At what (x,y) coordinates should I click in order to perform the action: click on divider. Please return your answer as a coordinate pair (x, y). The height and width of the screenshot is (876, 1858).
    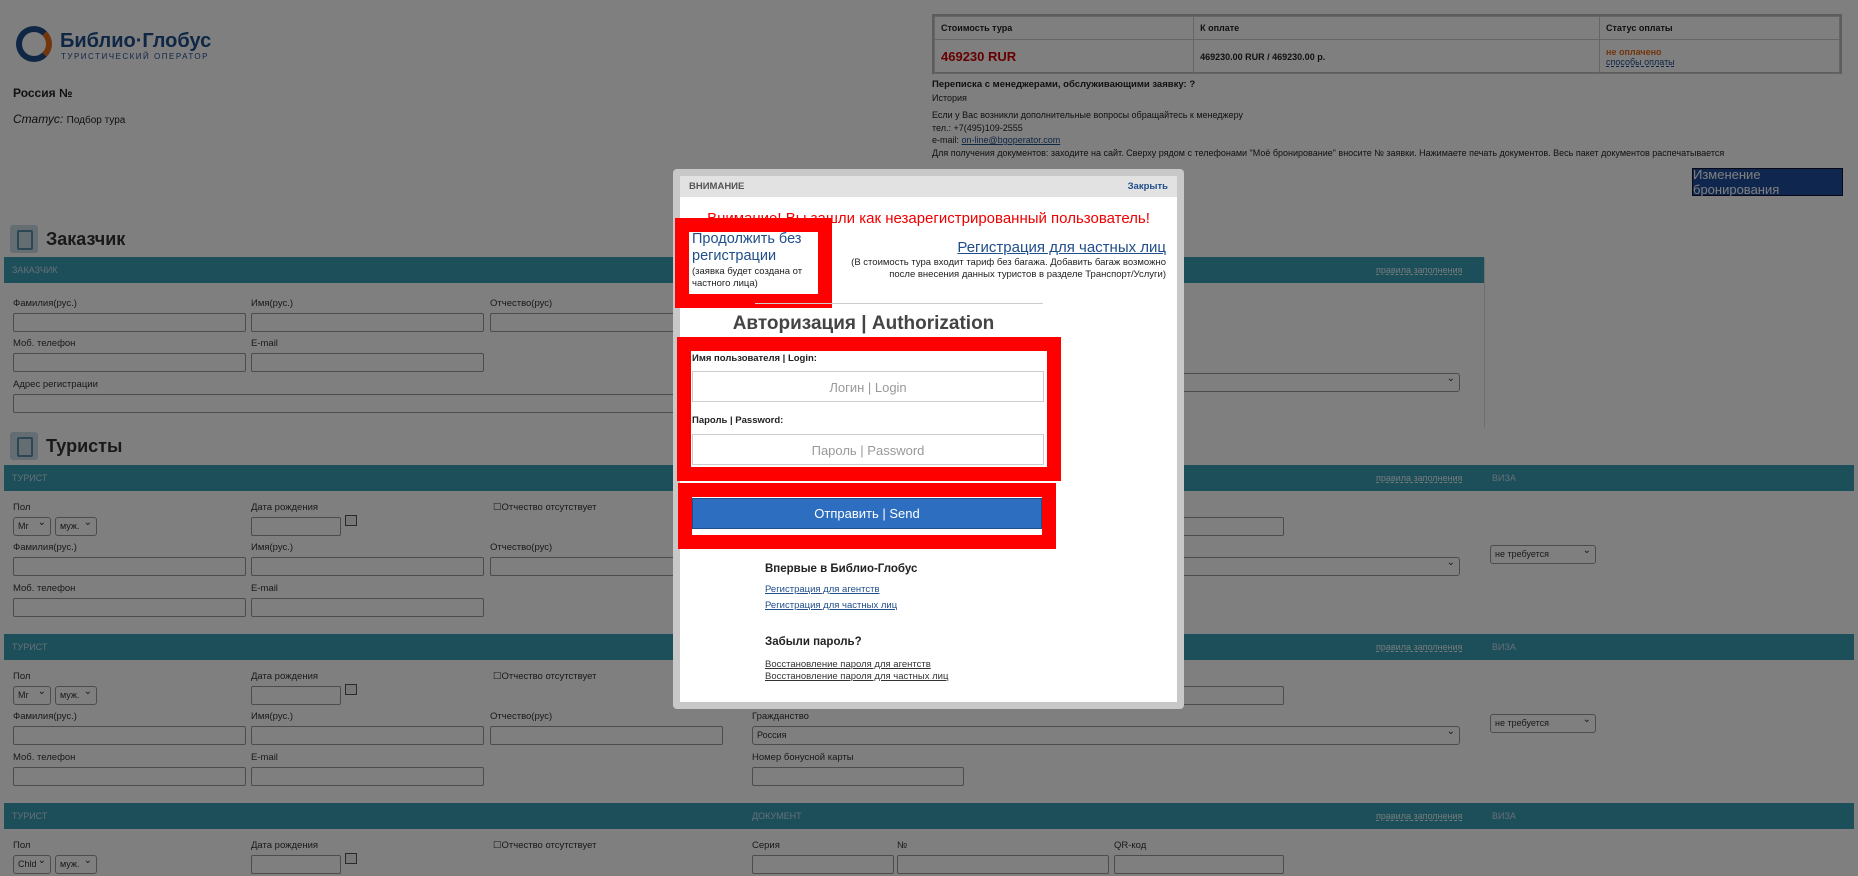
    Looking at the image, I should click on (899, 303).